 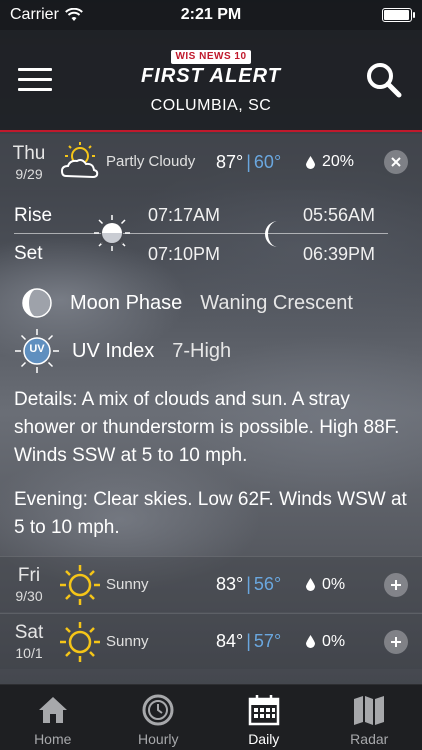 I want to click on temperature-range: 83° | 56°, so click(x=249, y=584).